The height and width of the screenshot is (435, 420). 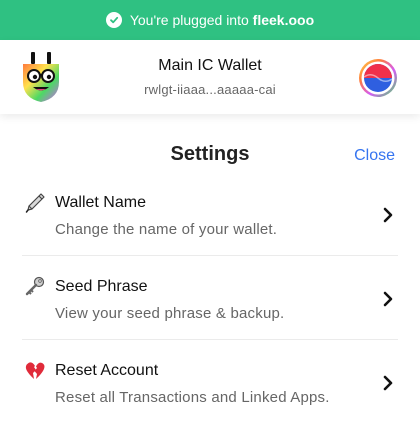 What do you see at coordinates (210, 89) in the screenshot?
I see `wallet-principal-id: rwlgt-iiaaa...aaaaa-cai` at bounding box center [210, 89].